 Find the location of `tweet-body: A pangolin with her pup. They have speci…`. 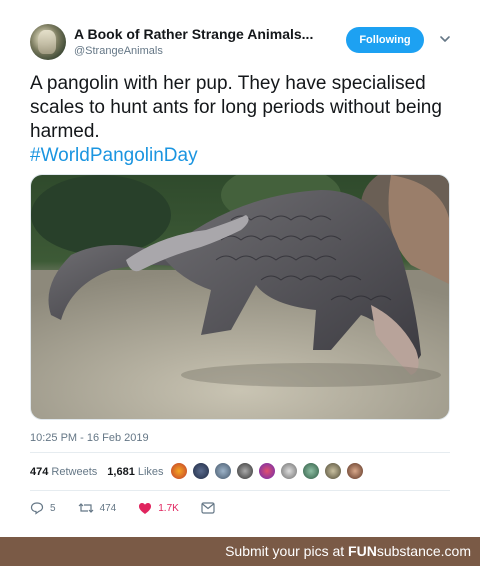

tweet-body: A pangolin with her pup. They have speci… is located at coordinates (236, 107).